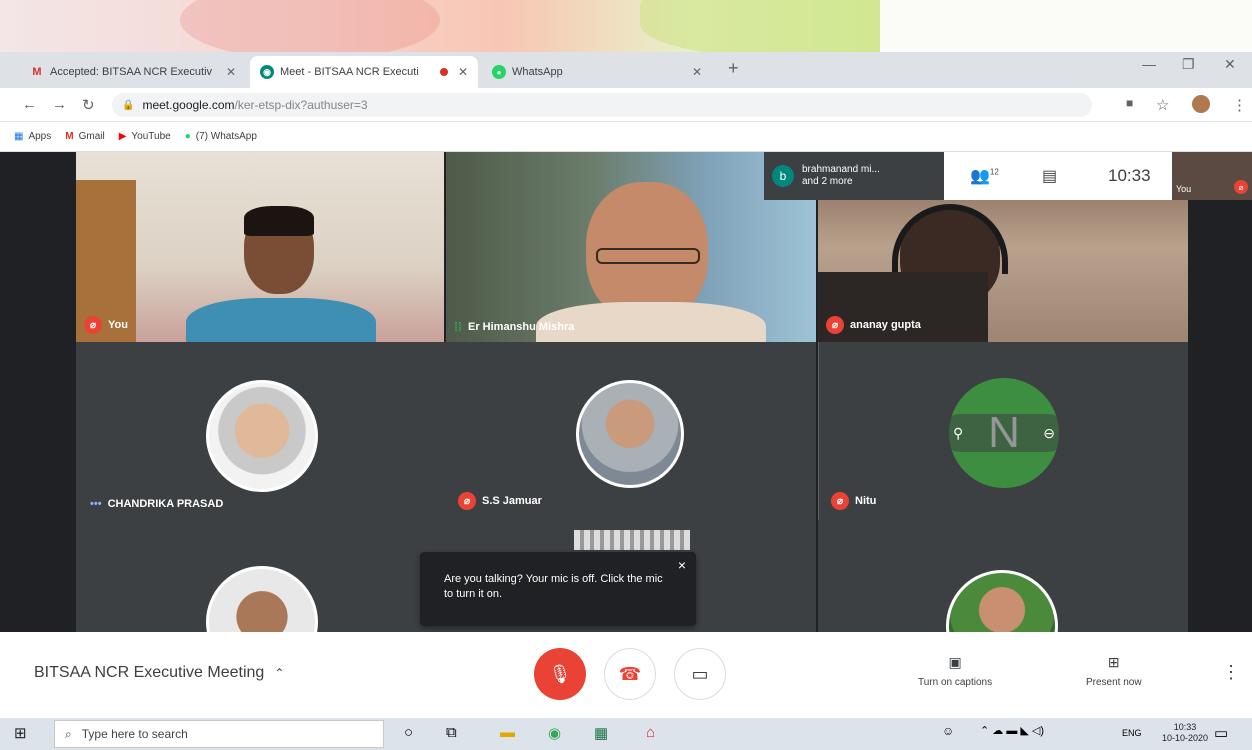 The height and width of the screenshot is (750, 1252). What do you see at coordinates (1239, 105) in the screenshot?
I see `menu-kebab-icon: ⋮` at bounding box center [1239, 105].